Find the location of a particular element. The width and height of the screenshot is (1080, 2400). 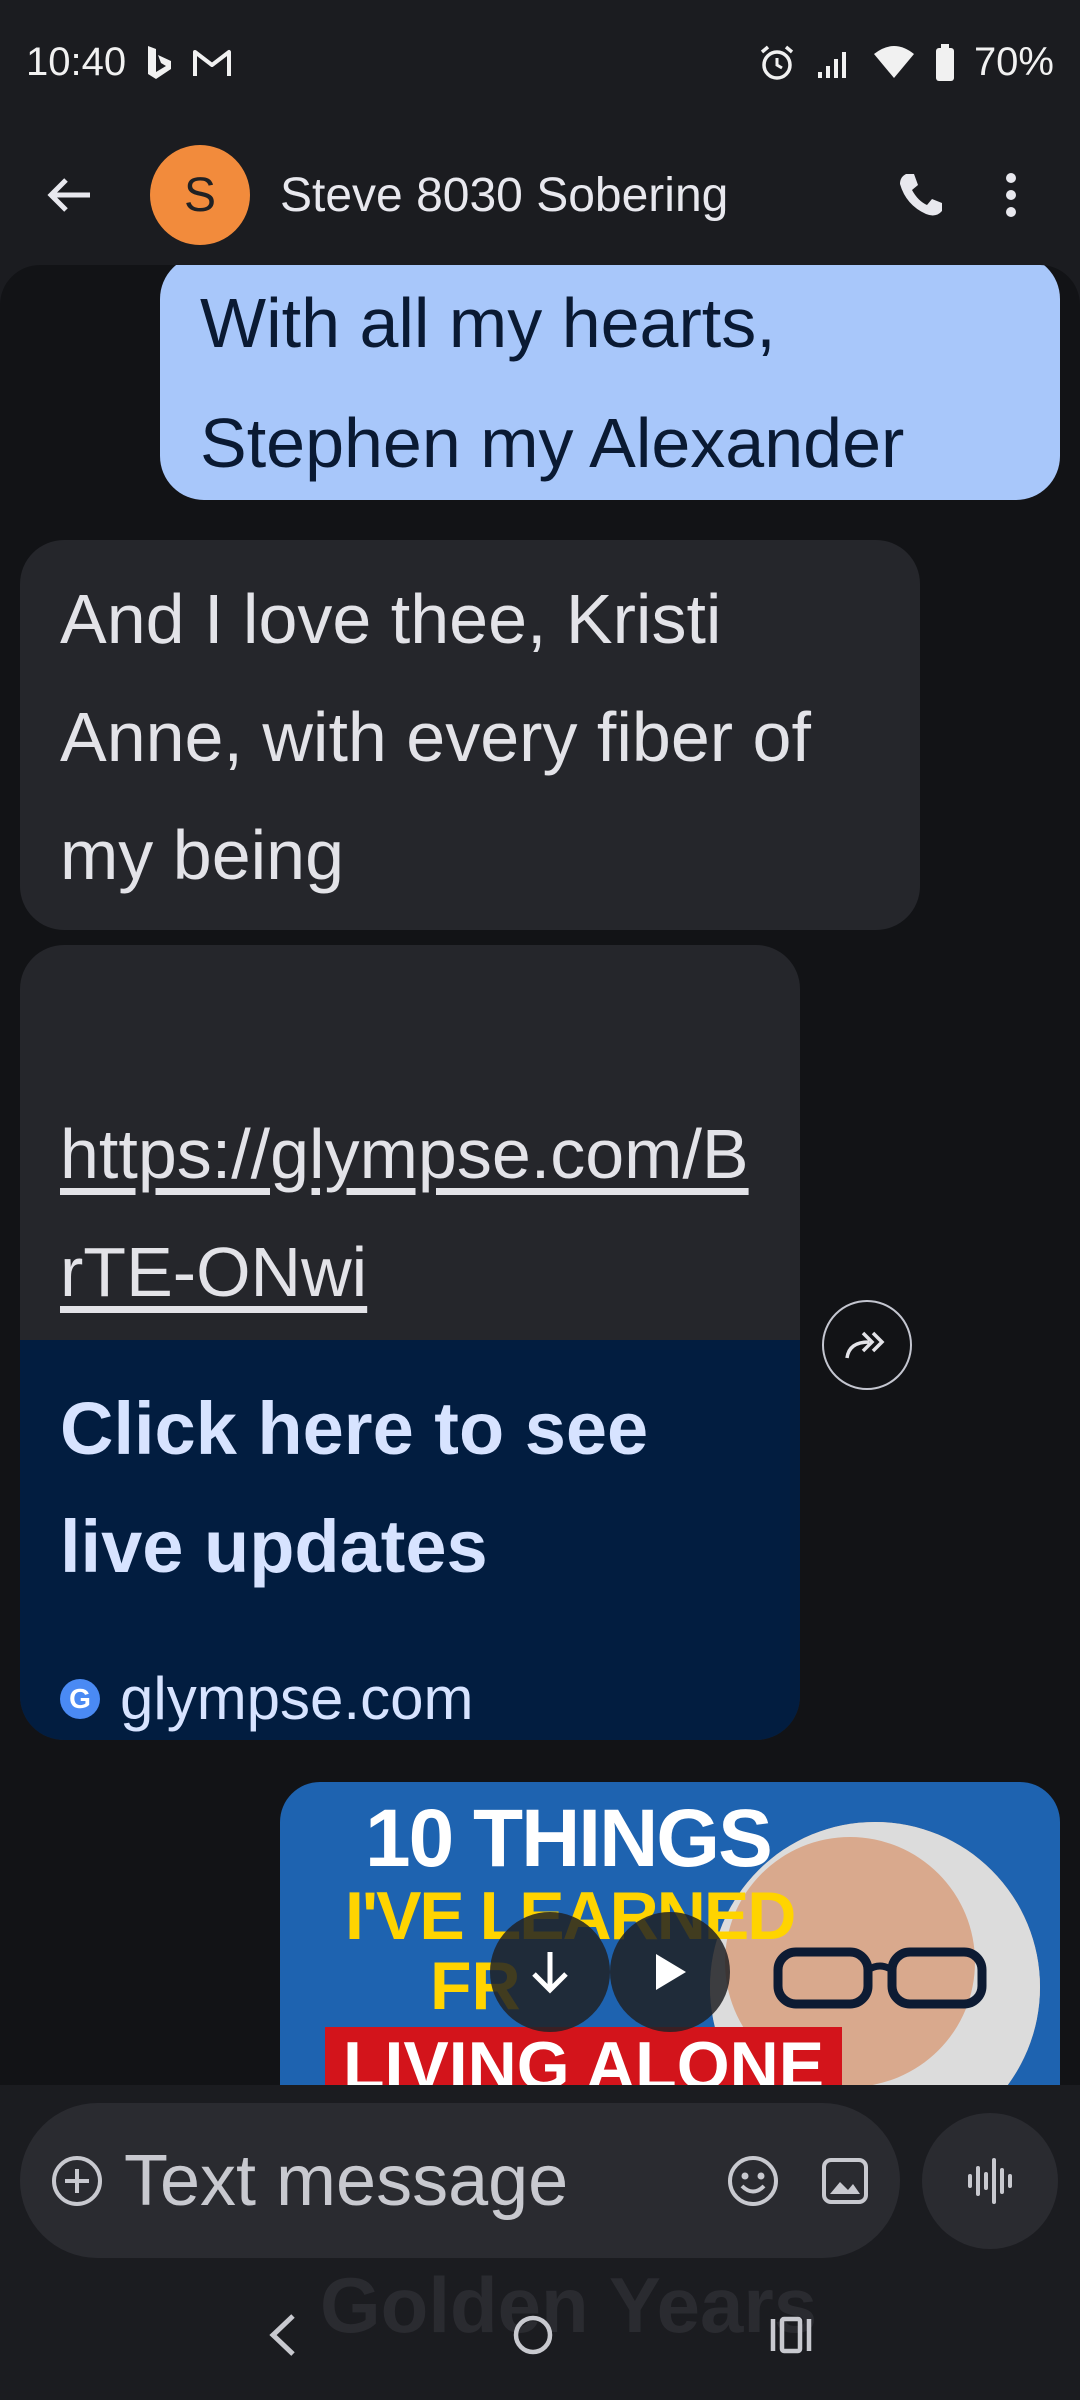

conversation-header: S Steve 8030 Sobering is located at coordinates (540, 195).